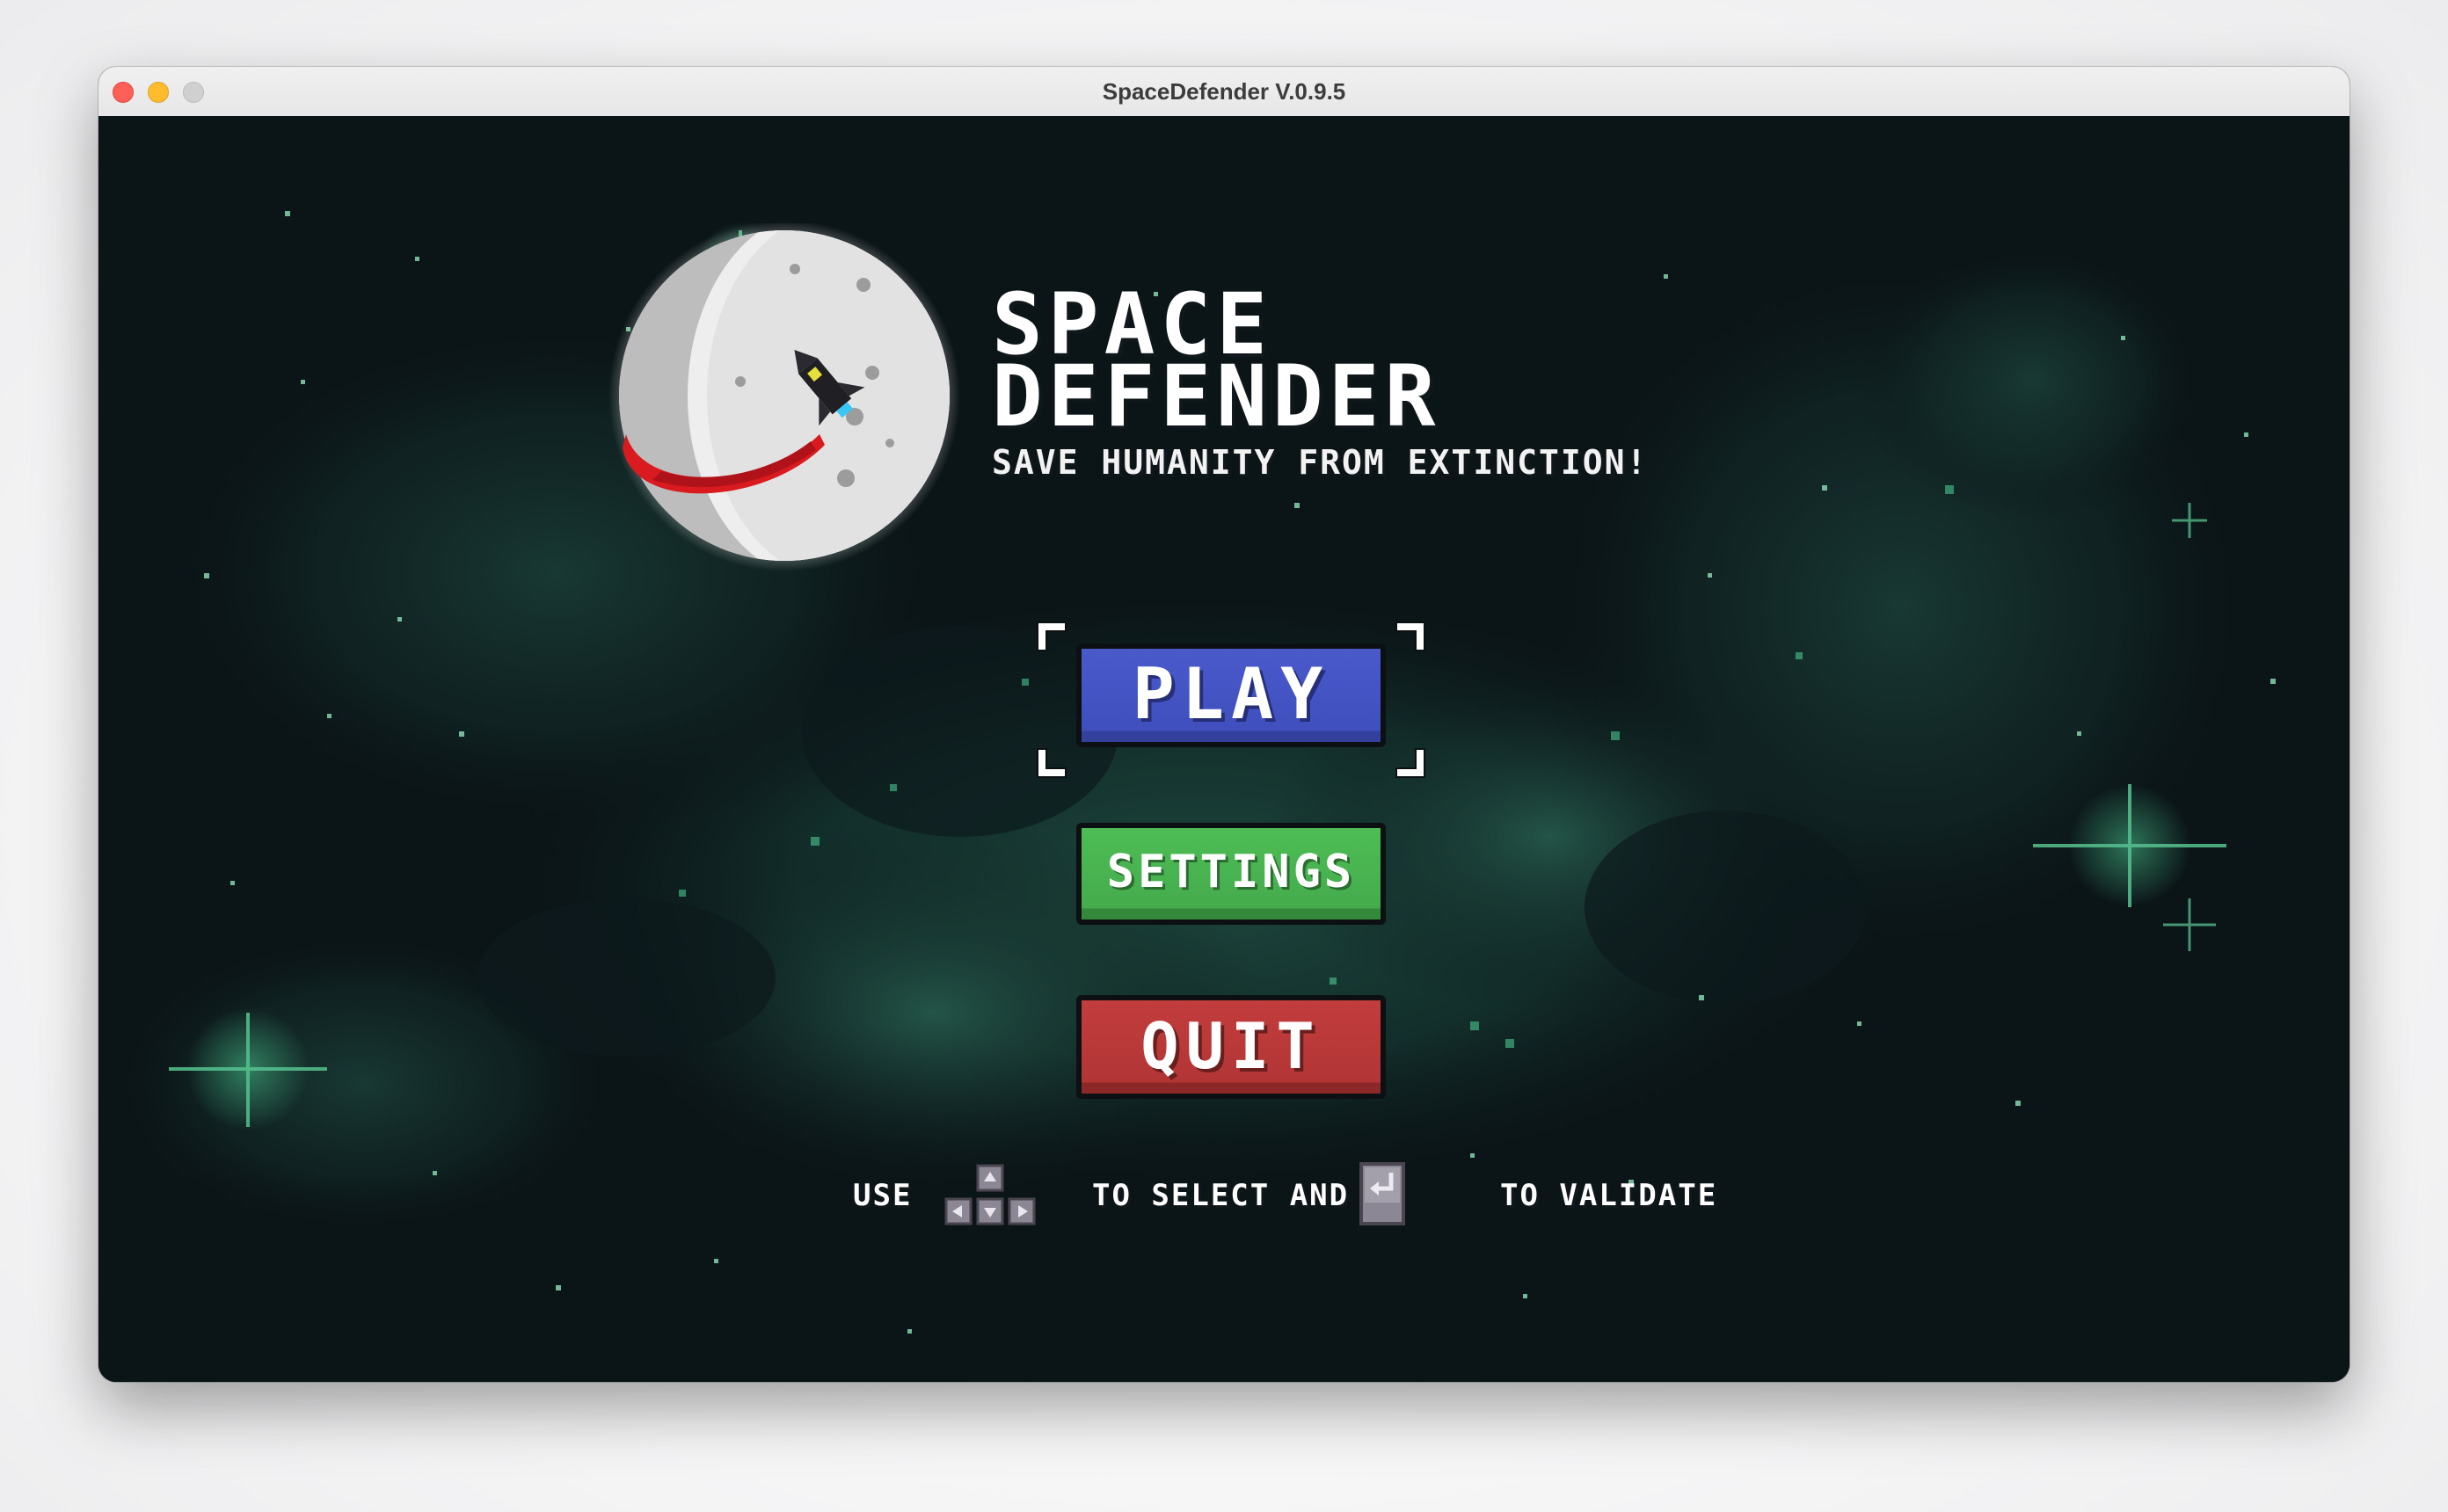  Describe the element at coordinates (1221, 1196) in the screenshot. I see `hint-select-text: TO SELECT AND` at that location.